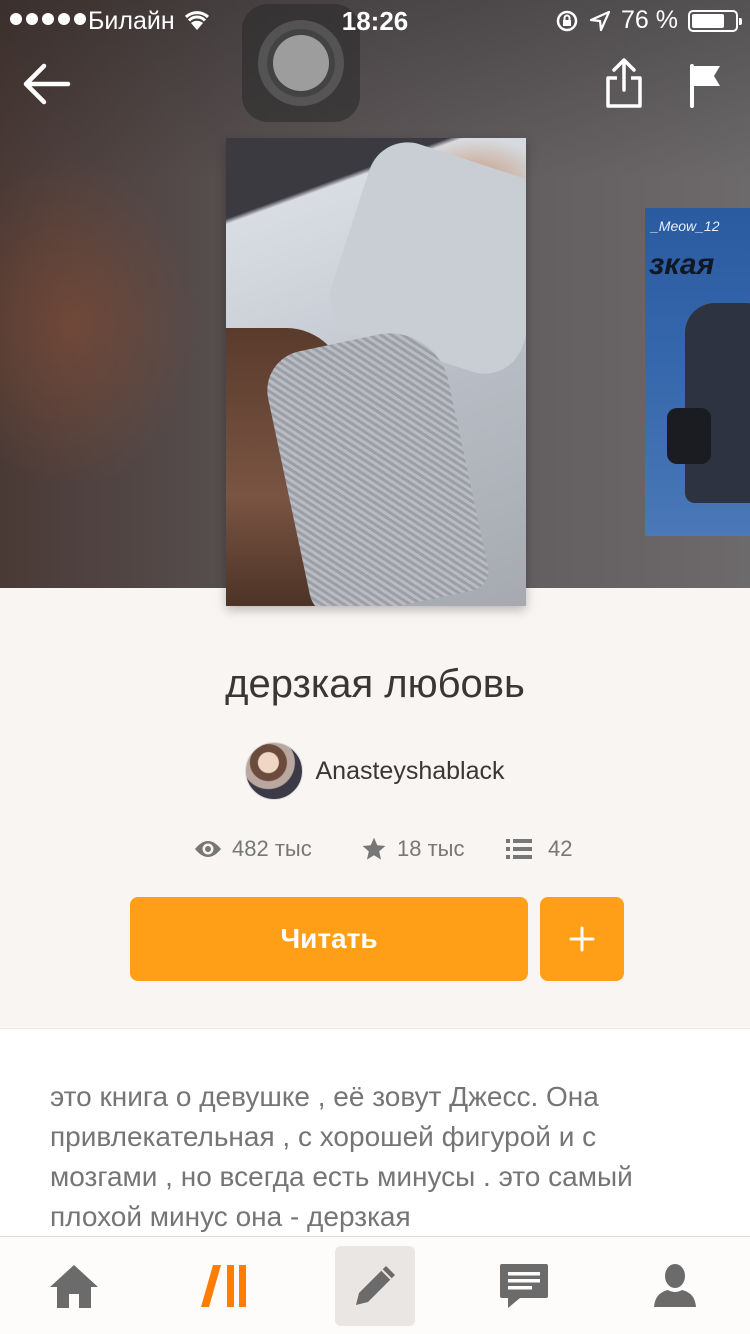 This screenshot has width=750, height=1334. I want to click on add-to-library-button, so click(582, 939).